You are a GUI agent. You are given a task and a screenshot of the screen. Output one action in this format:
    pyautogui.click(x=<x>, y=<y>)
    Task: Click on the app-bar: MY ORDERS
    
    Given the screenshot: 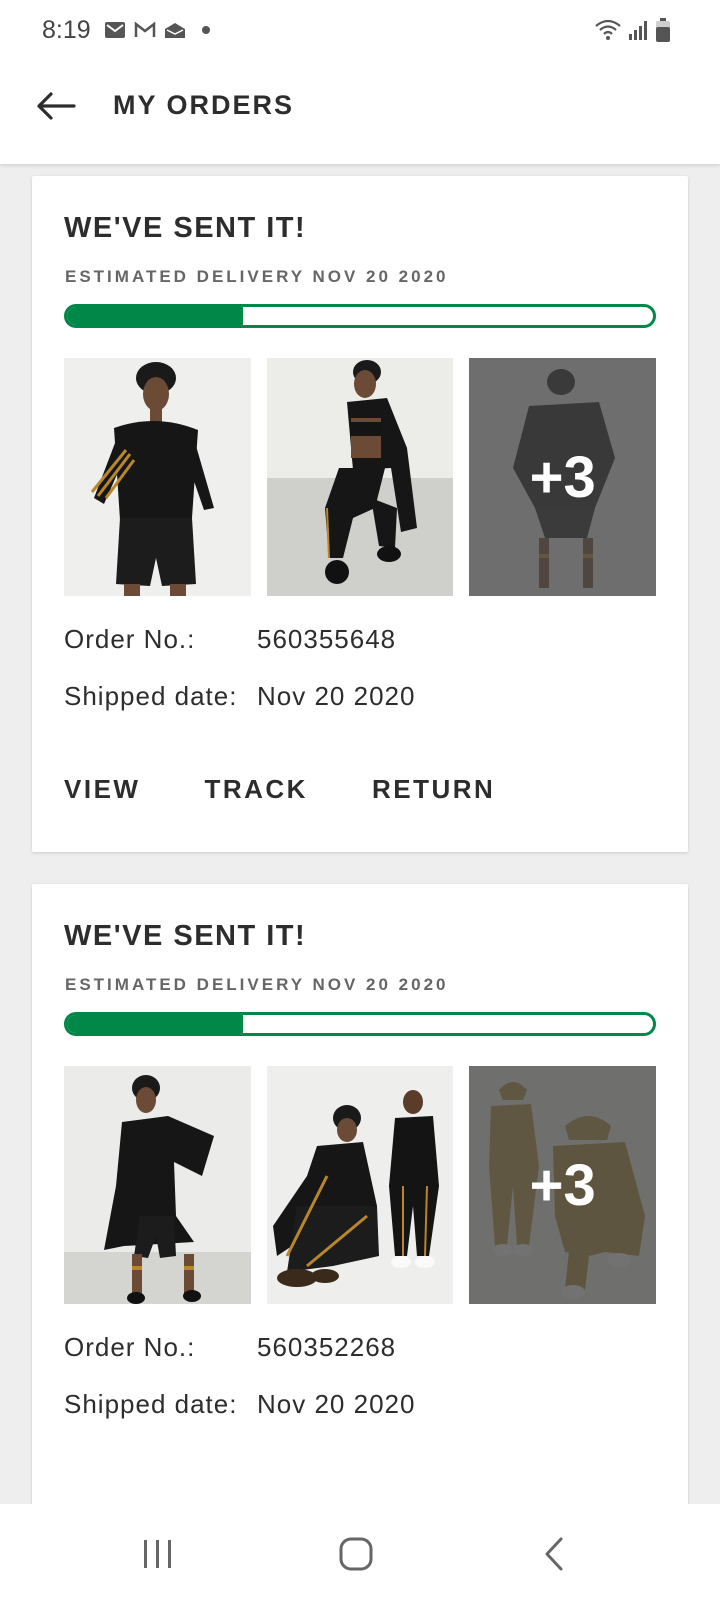 What is the action you would take?
    pyautogui.click(x=360, y=114)
    